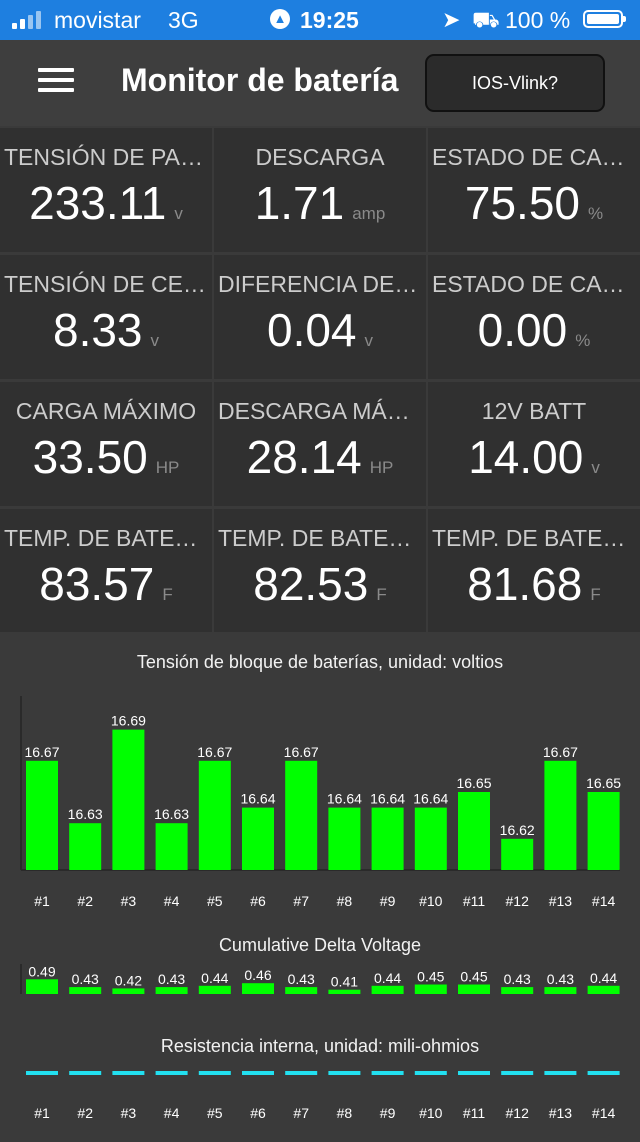  What do you see at coordinates (518, 901) in the screenshot?
I see `x-tick-label: #12` at bounding box center [518, 901].